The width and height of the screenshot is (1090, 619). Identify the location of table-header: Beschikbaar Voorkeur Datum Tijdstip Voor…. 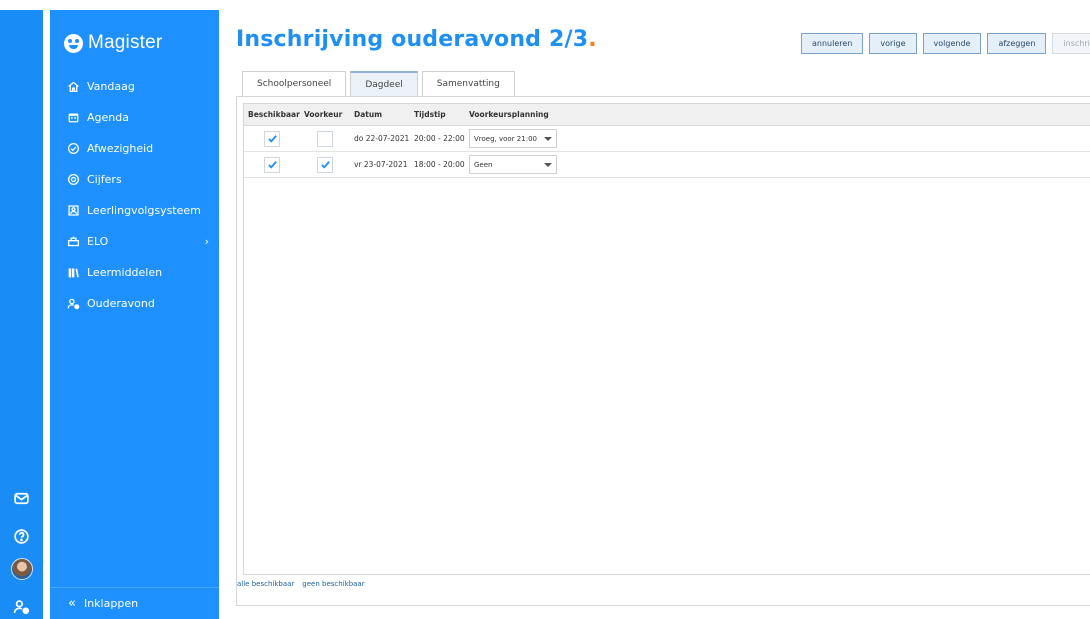
(667, 115).